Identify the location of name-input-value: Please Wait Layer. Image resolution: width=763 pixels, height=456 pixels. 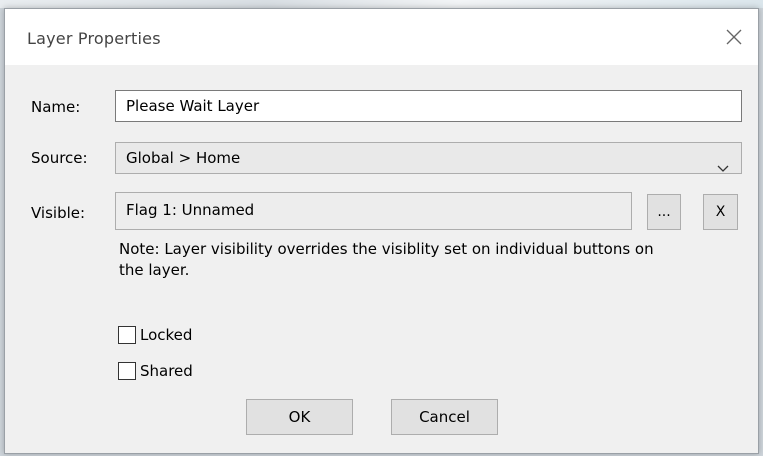
(193, 106).